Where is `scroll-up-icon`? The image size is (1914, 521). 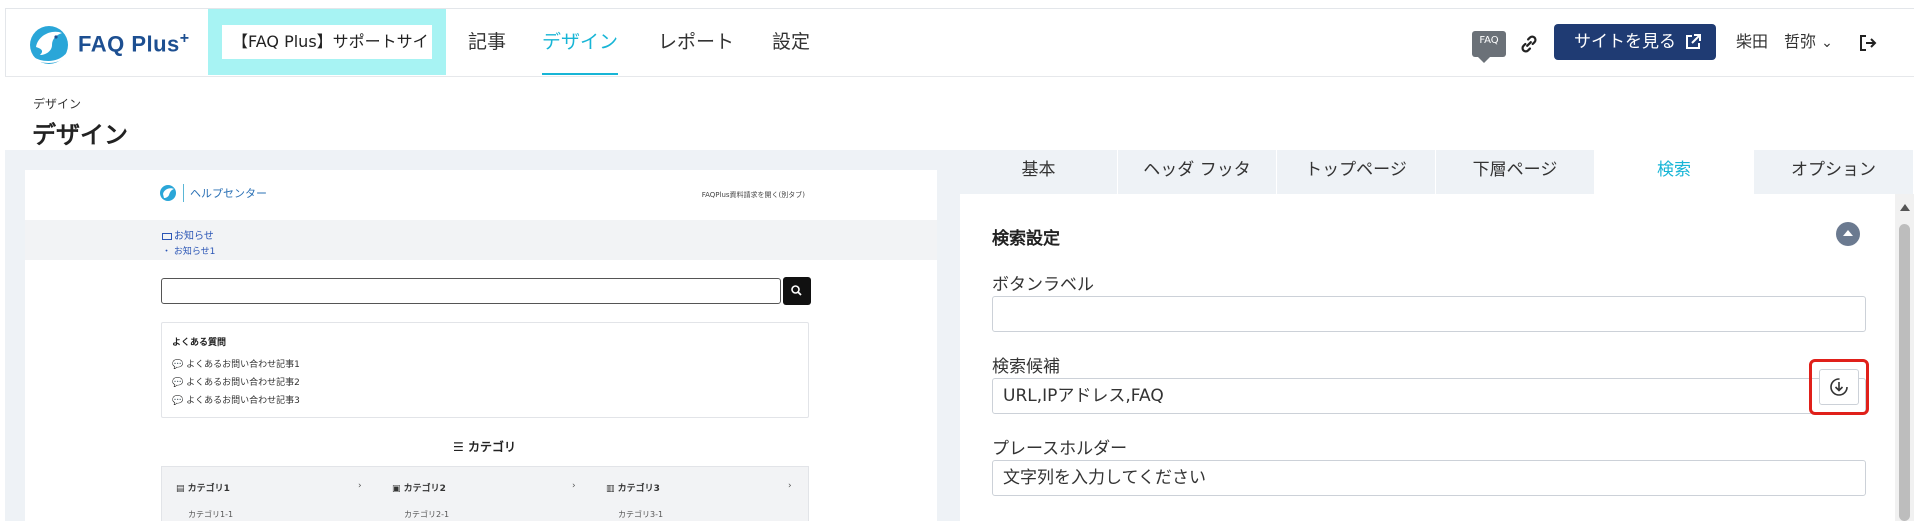
scroll-up-icon is located at coordinates (1905, 207).